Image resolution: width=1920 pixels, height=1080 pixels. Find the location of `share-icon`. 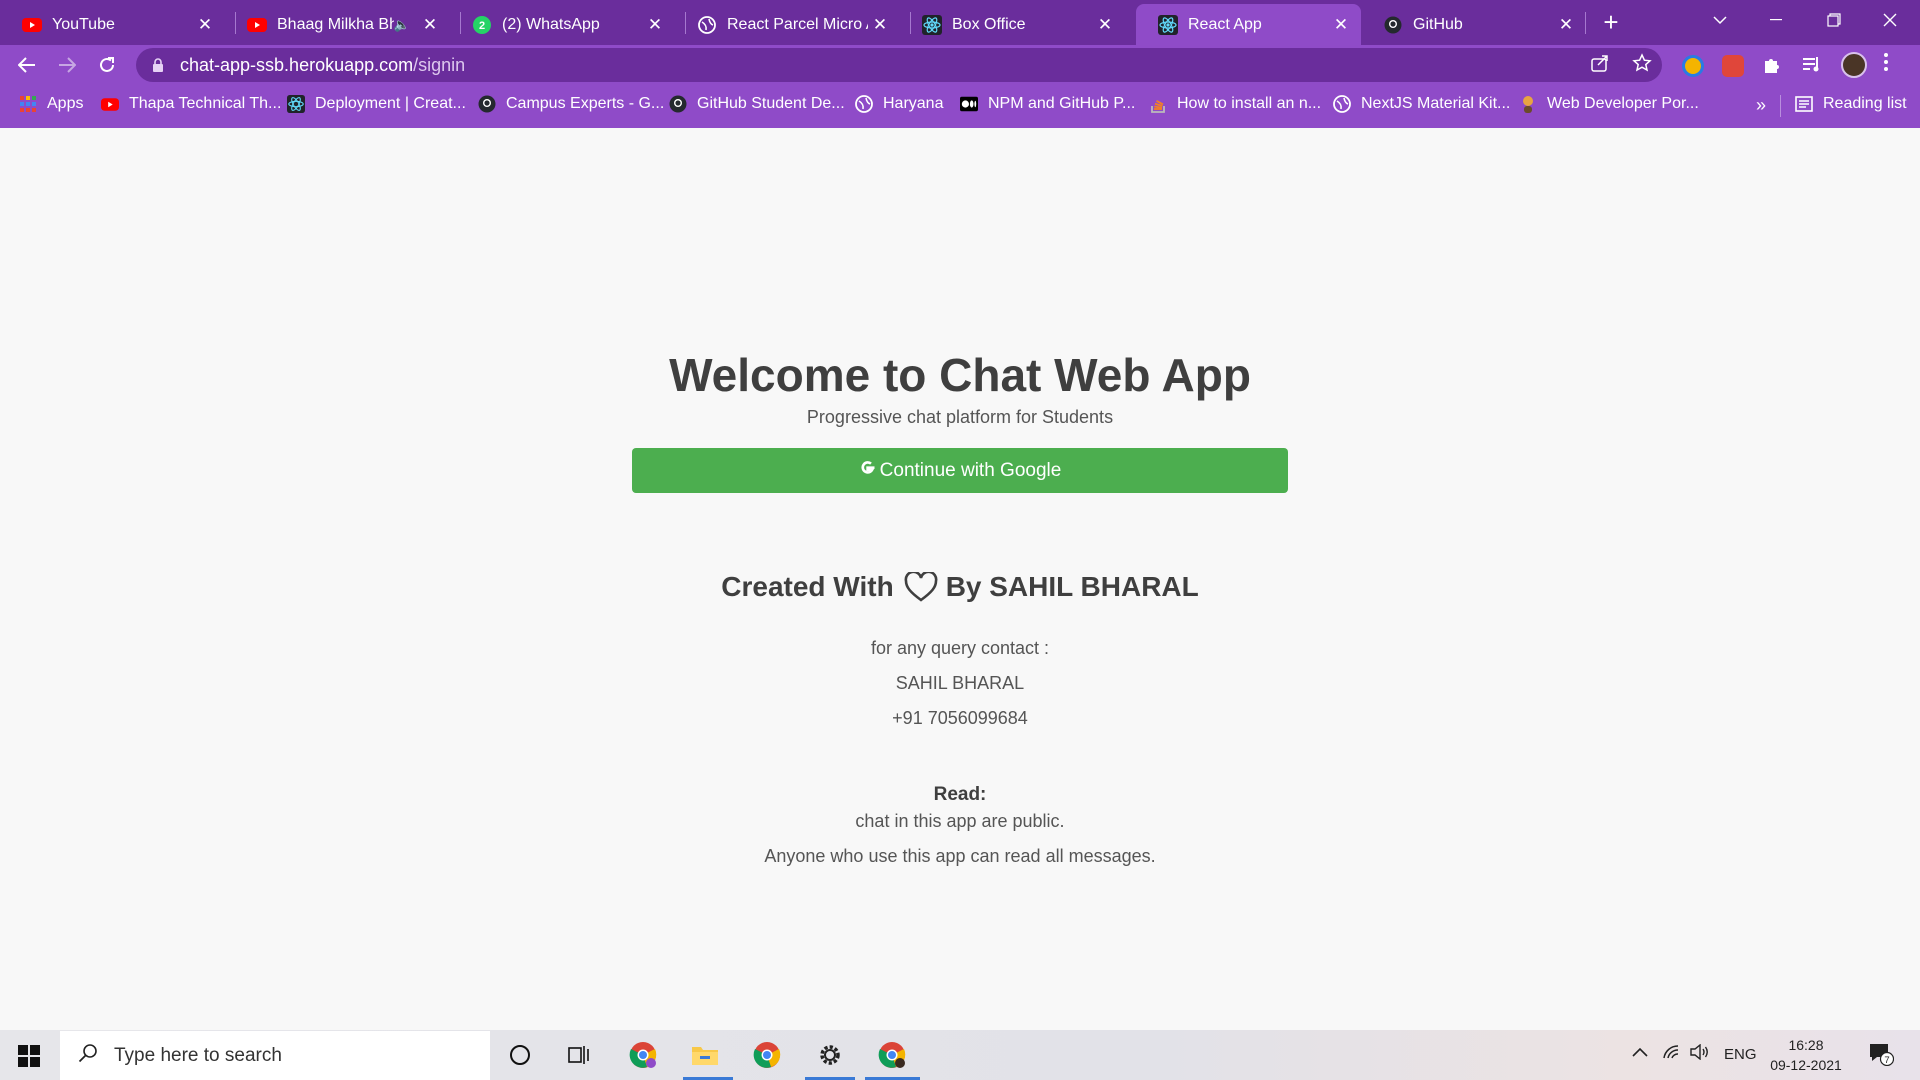

share-icon is located at coordinates (1600, 63).